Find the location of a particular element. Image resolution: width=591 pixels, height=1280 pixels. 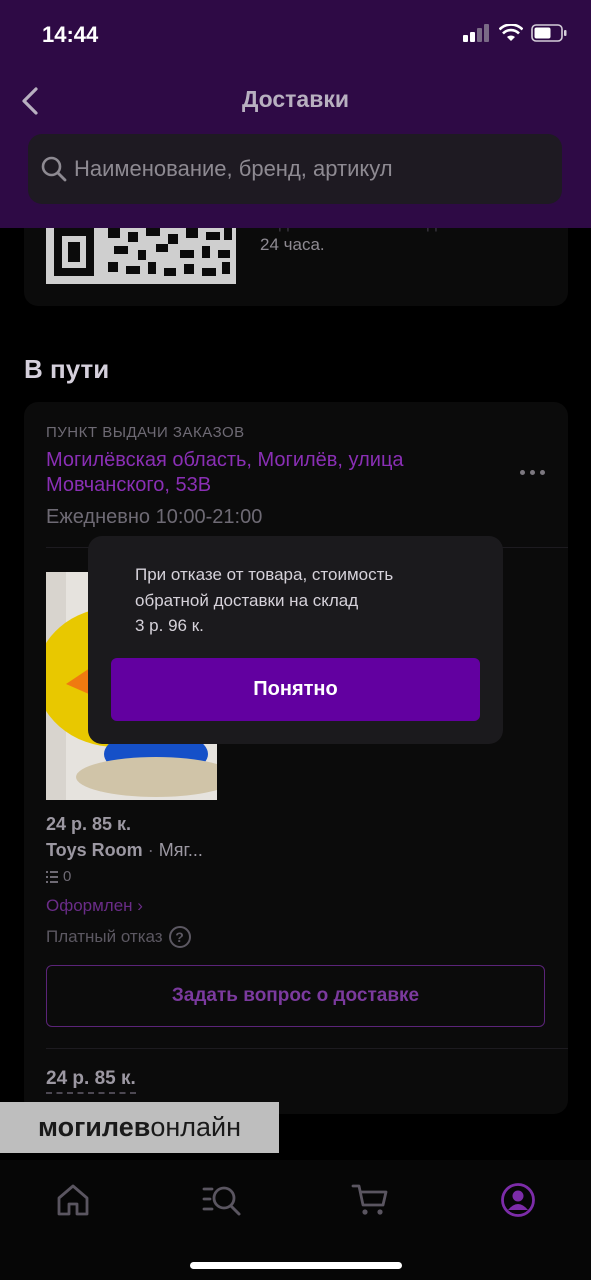

watermark-normal: онлайн is located at coordinates (196, 1127).